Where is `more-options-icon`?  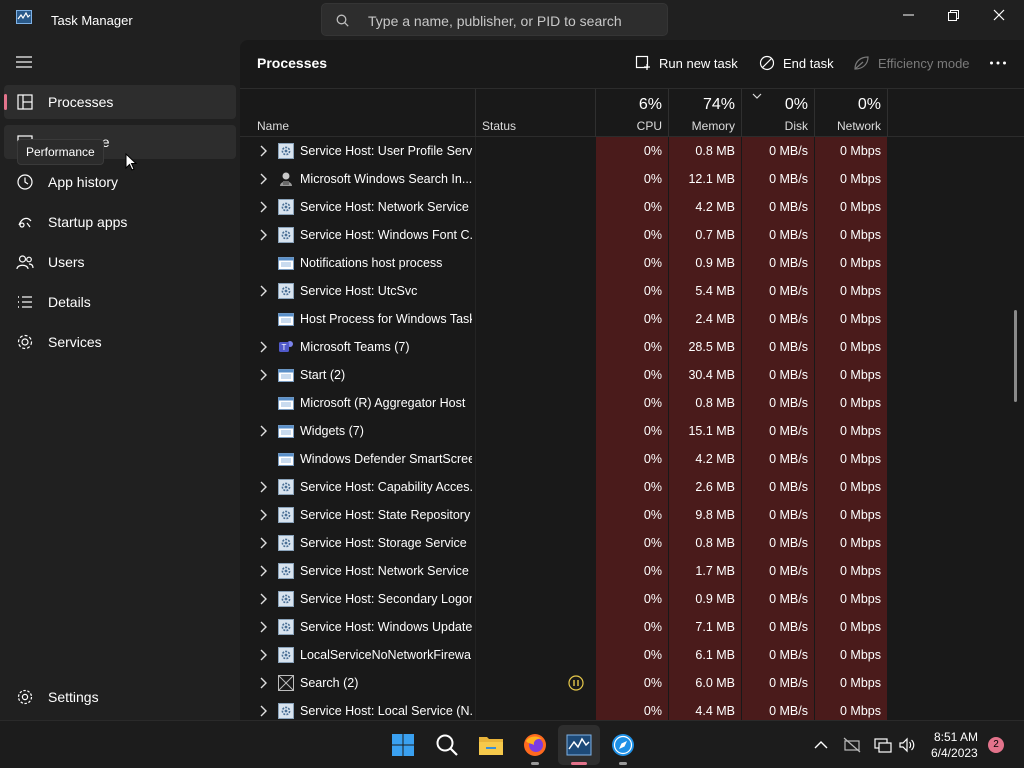
more-options-icon is located at coordinates (998, 63).